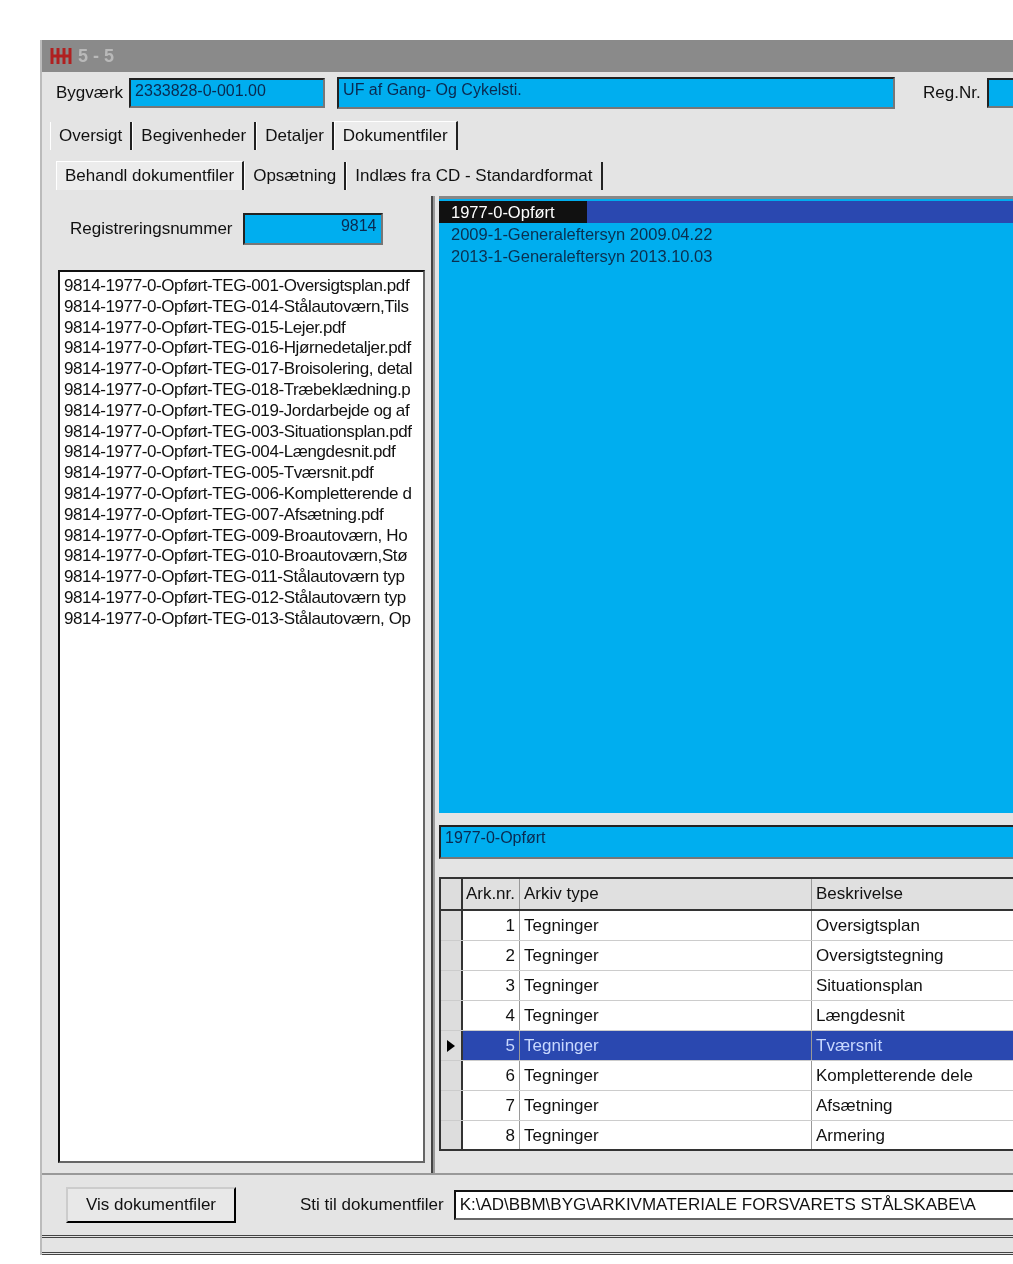 This screenshot has width=1013, height=1264. I want to click on name-field: UF af Gang- Og Cykelsti., so click(616, 93).